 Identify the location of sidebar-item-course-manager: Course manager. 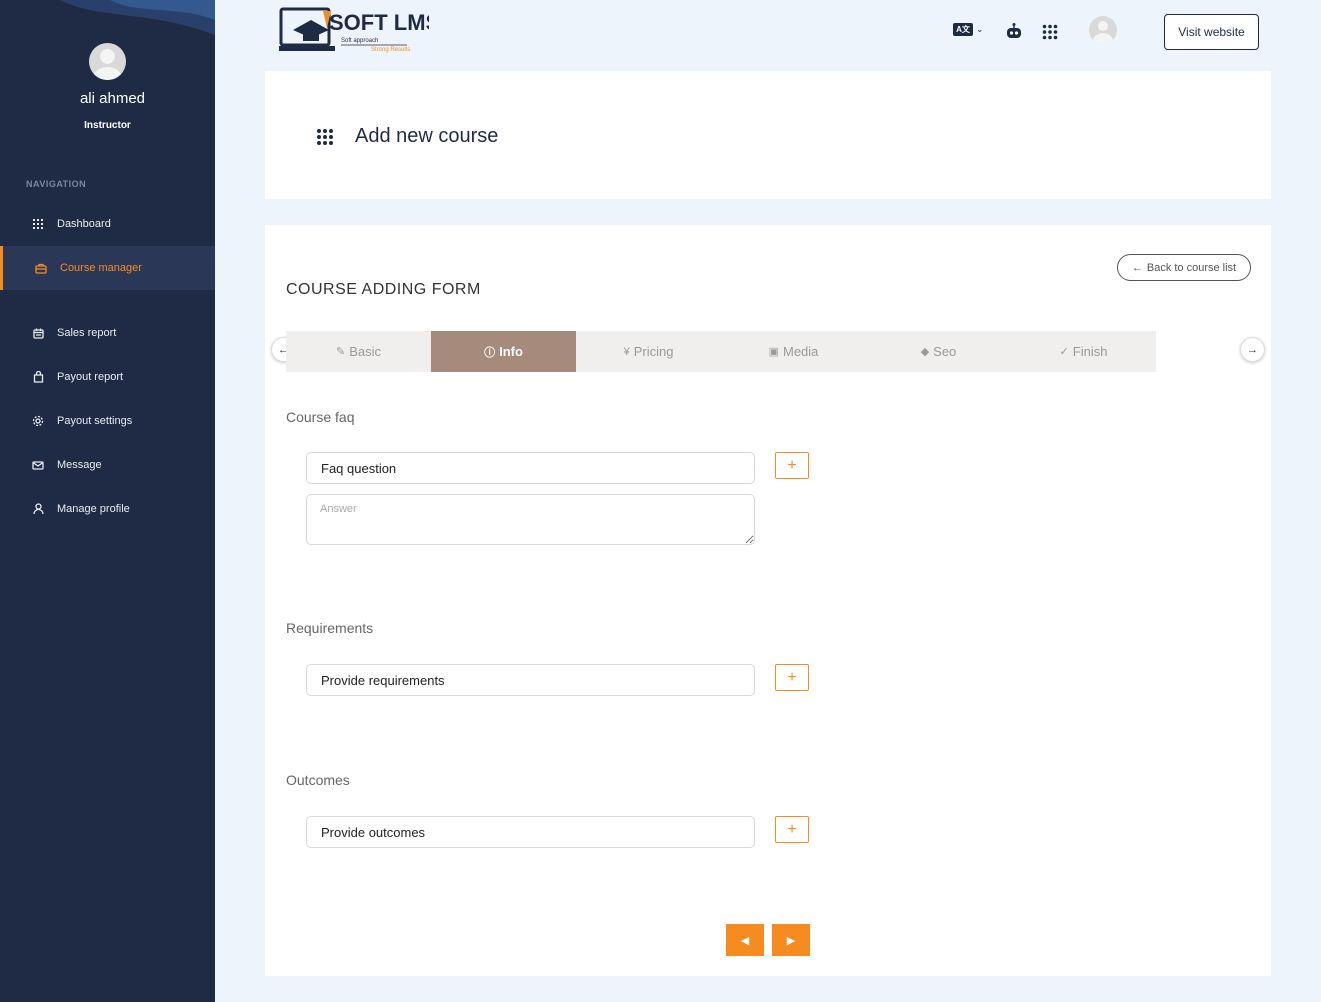
(107, 268).